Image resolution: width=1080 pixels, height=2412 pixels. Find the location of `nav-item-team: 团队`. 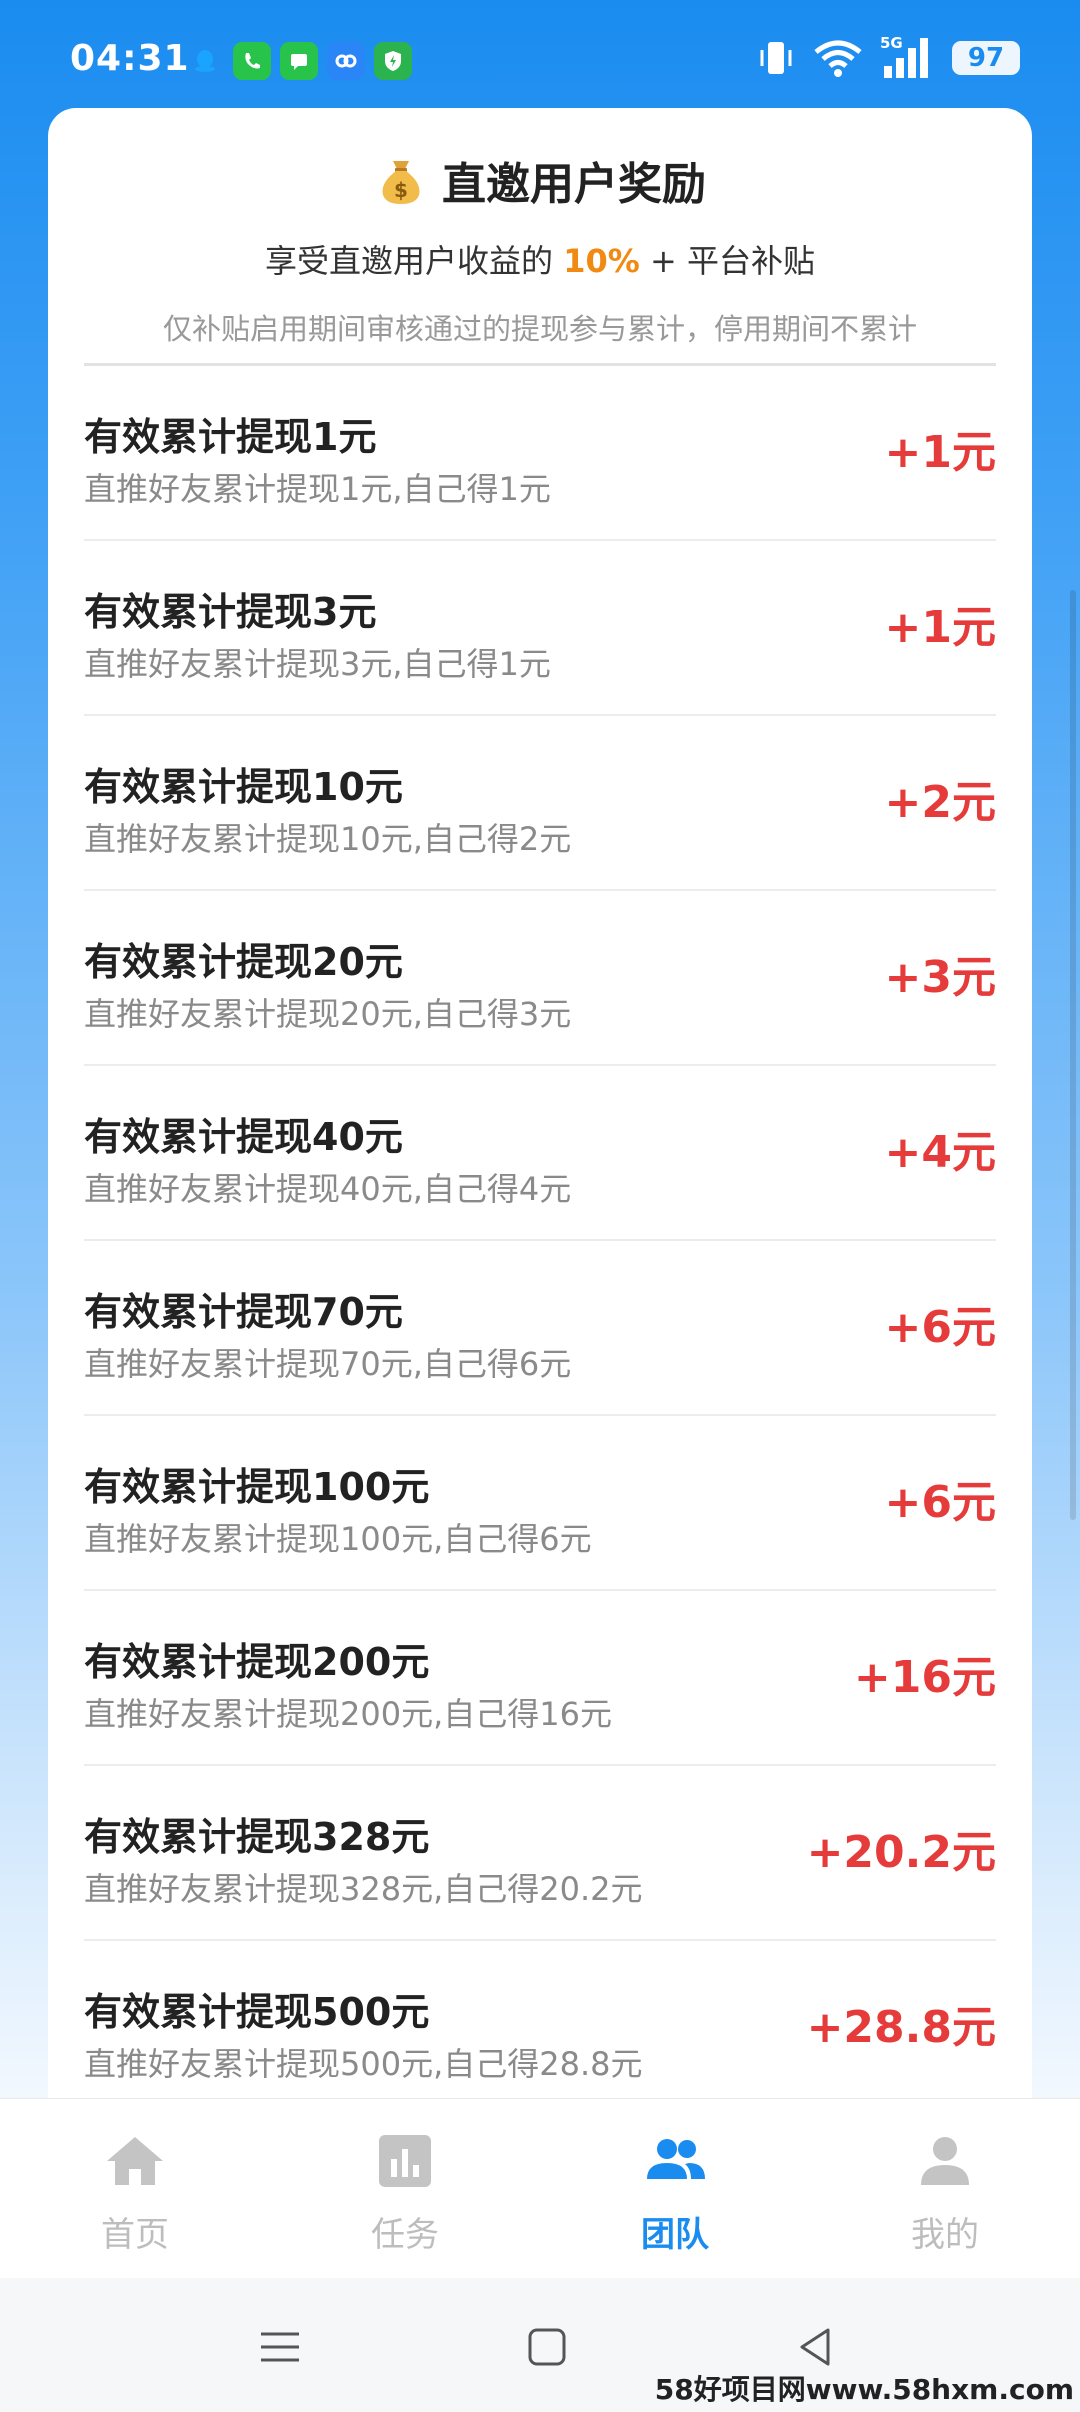

nav-item-team: 团队 is located at coordinates (675, 2188).